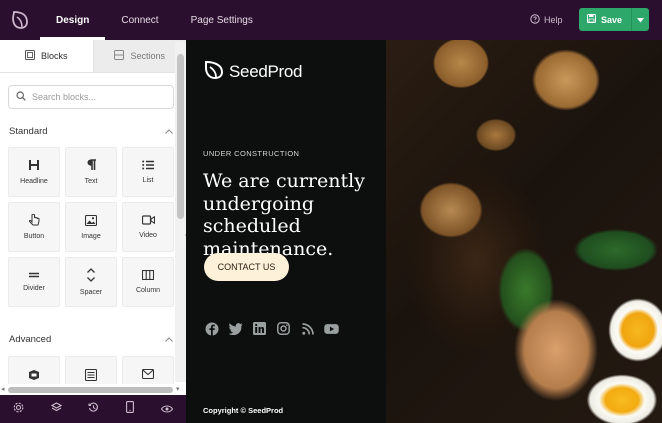 The image size is (662, 423). I want to click on sidebar-bottom-toolbar, so click(93, 409).